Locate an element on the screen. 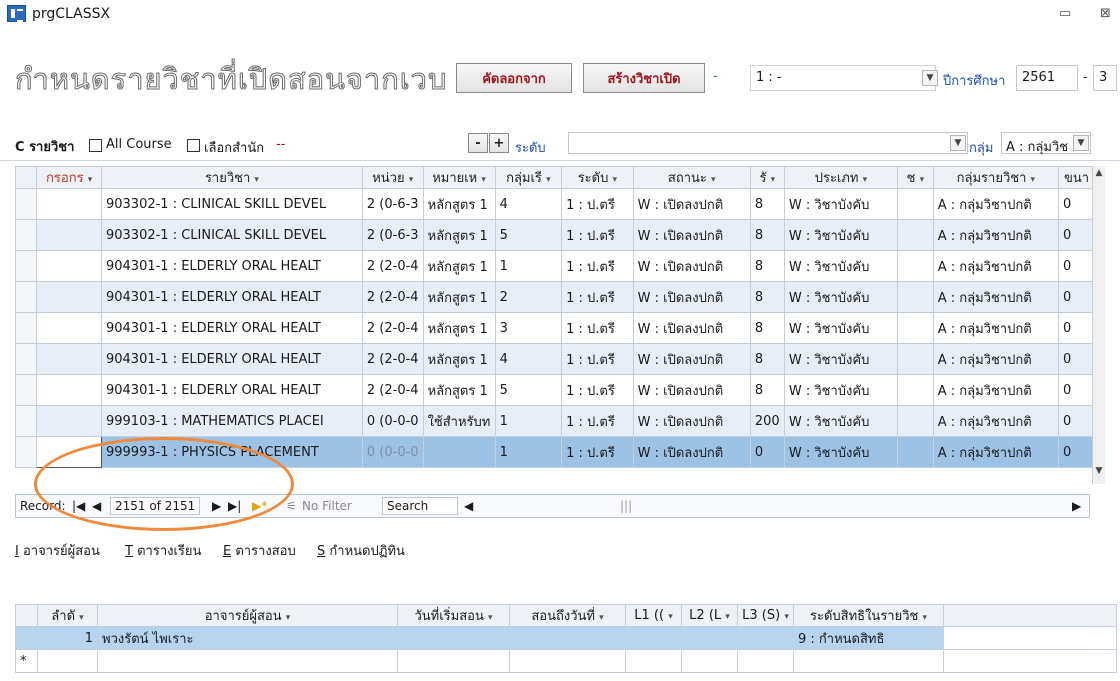  col-end-date: สอนถึงวันที่ ▾ is located at coordinates (567, 615).